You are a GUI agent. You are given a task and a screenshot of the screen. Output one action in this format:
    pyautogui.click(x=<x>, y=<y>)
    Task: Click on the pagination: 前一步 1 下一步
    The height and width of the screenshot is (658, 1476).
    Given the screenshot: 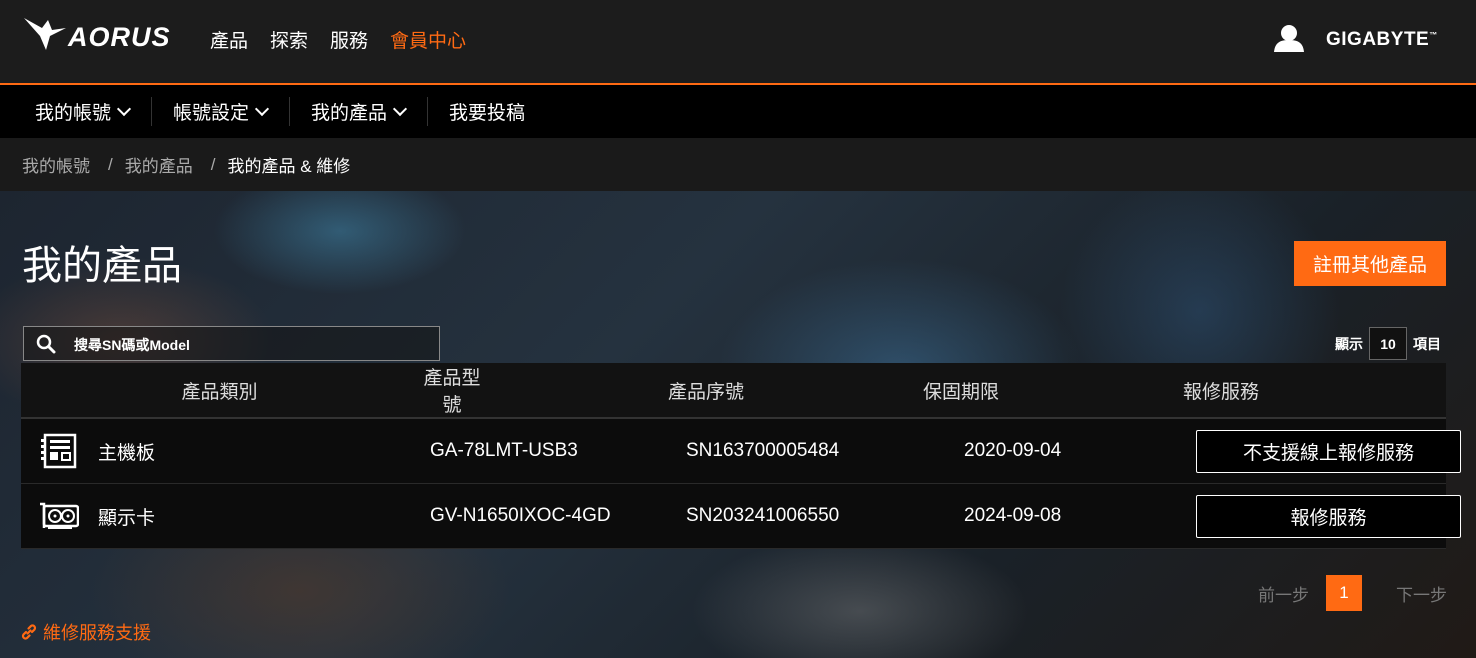 What is the action you would take?
    pyautogui.click(x=1352, y=593)
    